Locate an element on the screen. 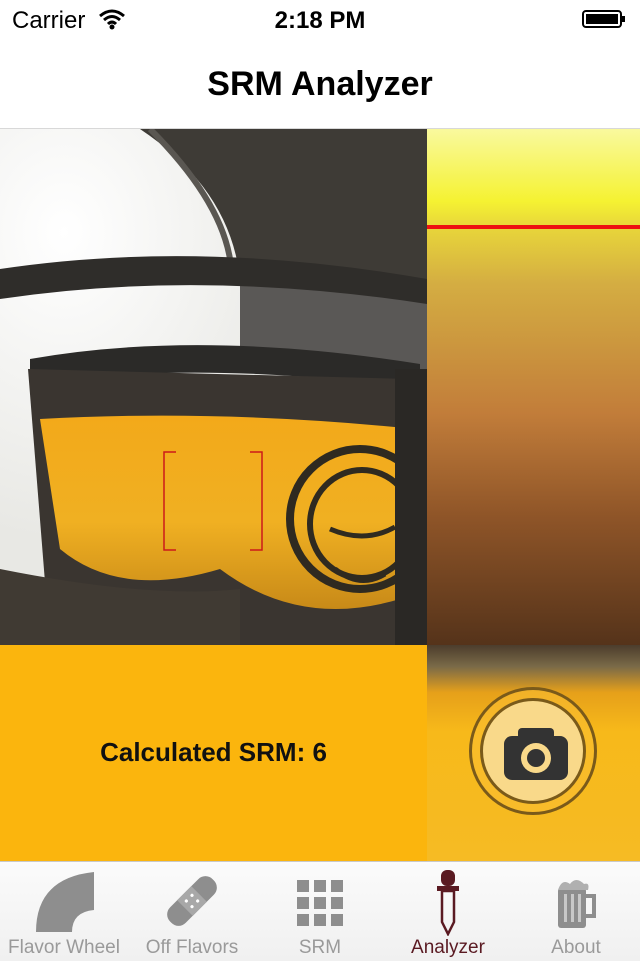 The height and width of the screenshot is (961, 640). camera-capture-button is located at coordinates (533, 751).